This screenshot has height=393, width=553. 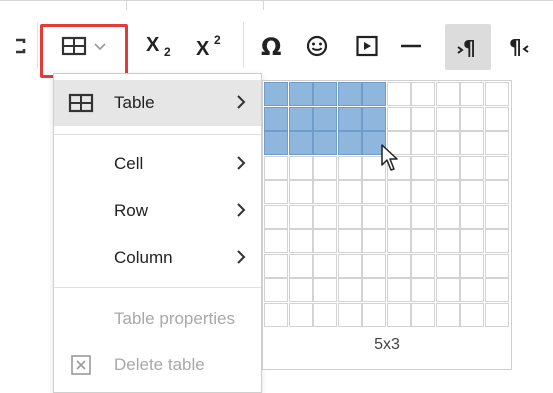 I want to click on menu-item-row: Row, so click(x=157, y=211).